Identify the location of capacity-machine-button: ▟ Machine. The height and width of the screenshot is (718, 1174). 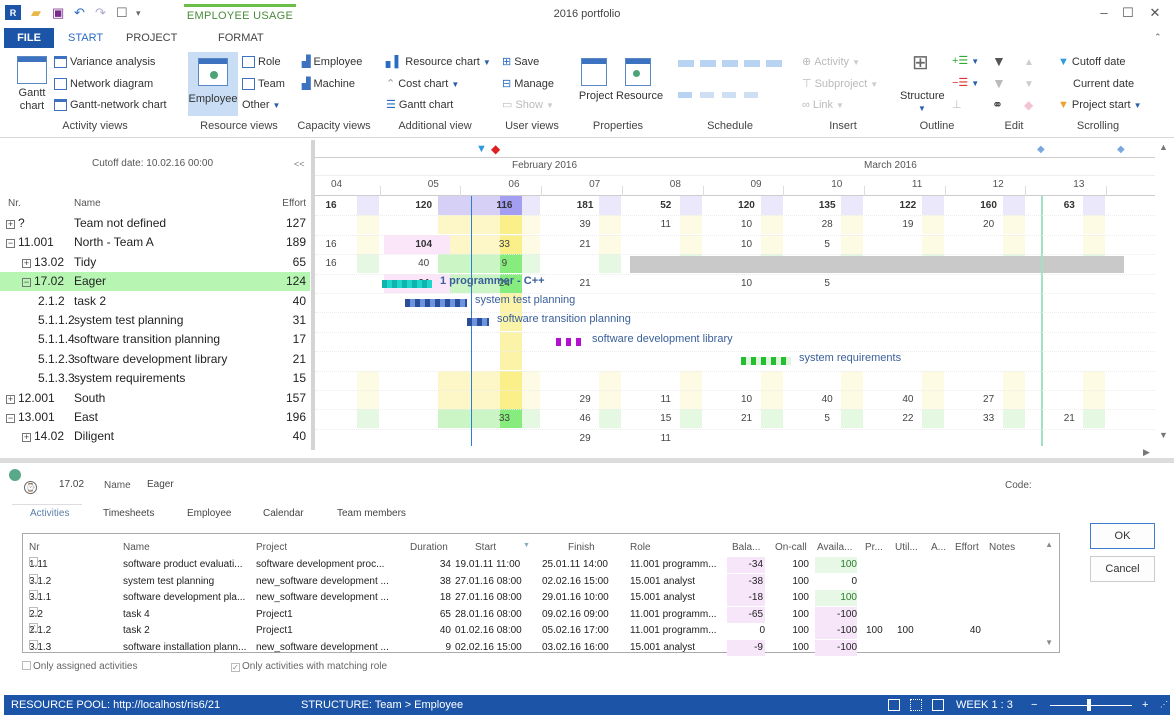
(328, 84).